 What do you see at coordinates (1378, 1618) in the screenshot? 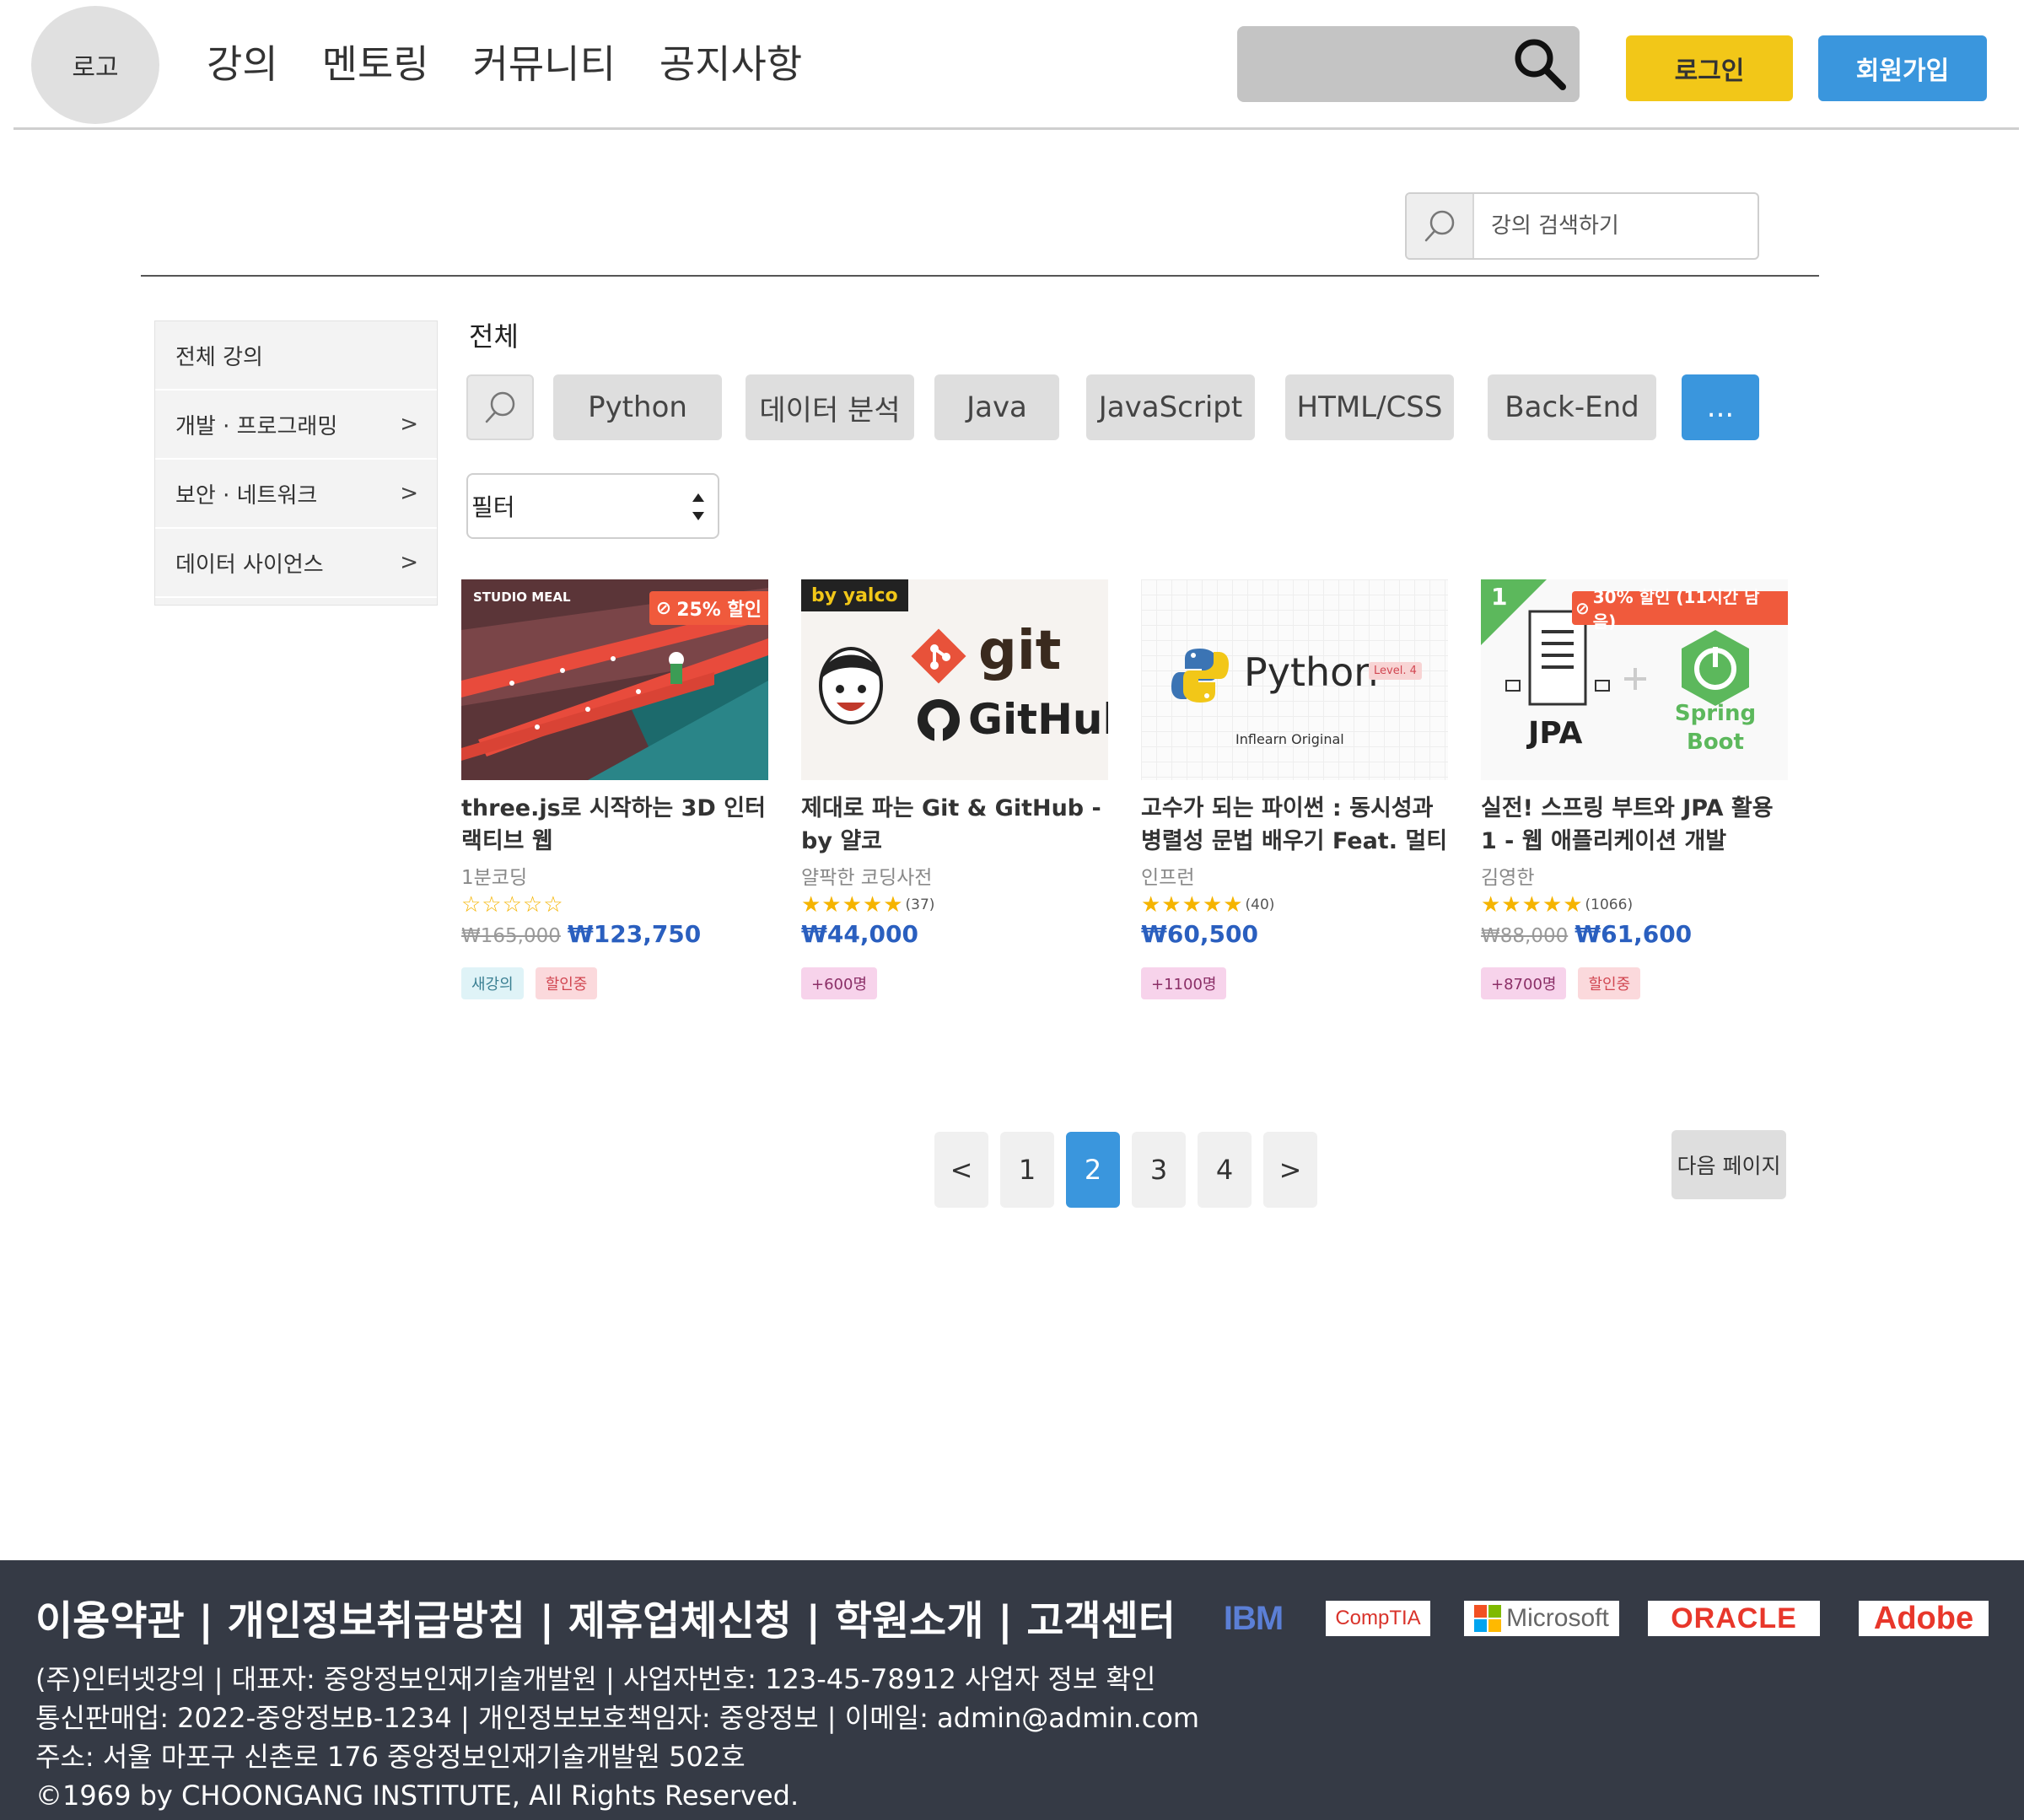
I see `comptia-logo: CompTIA` at bounding box center [1378, 1618].